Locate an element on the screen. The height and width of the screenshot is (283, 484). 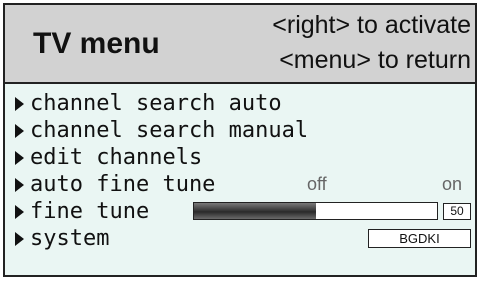
menu-title: TV menu is located at coordinates (96, 43).